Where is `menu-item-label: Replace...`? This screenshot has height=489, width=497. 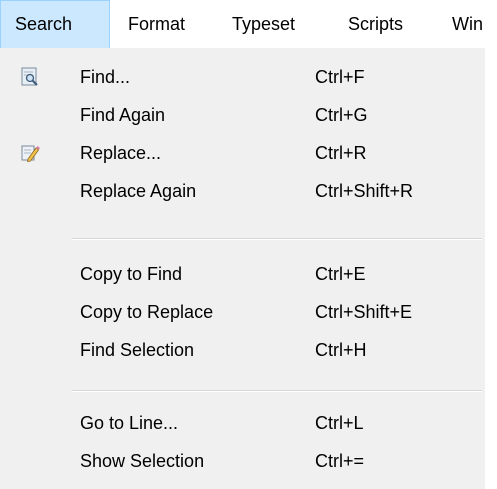 menu-item-label: Replace... is located at coordinates (121, 153).